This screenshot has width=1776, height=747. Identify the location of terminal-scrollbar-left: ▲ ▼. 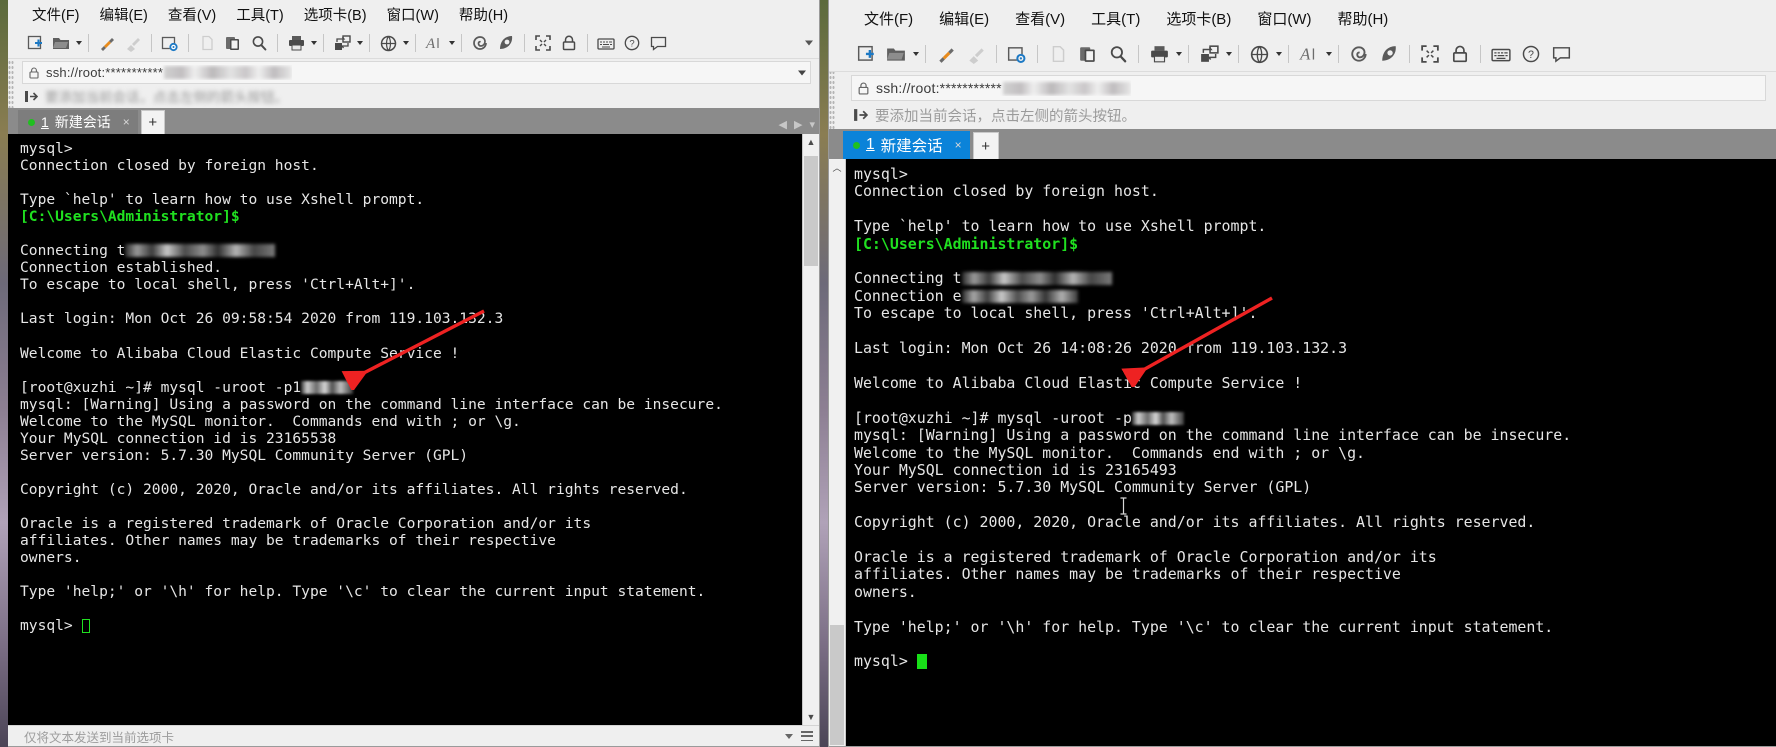
(810, 429).